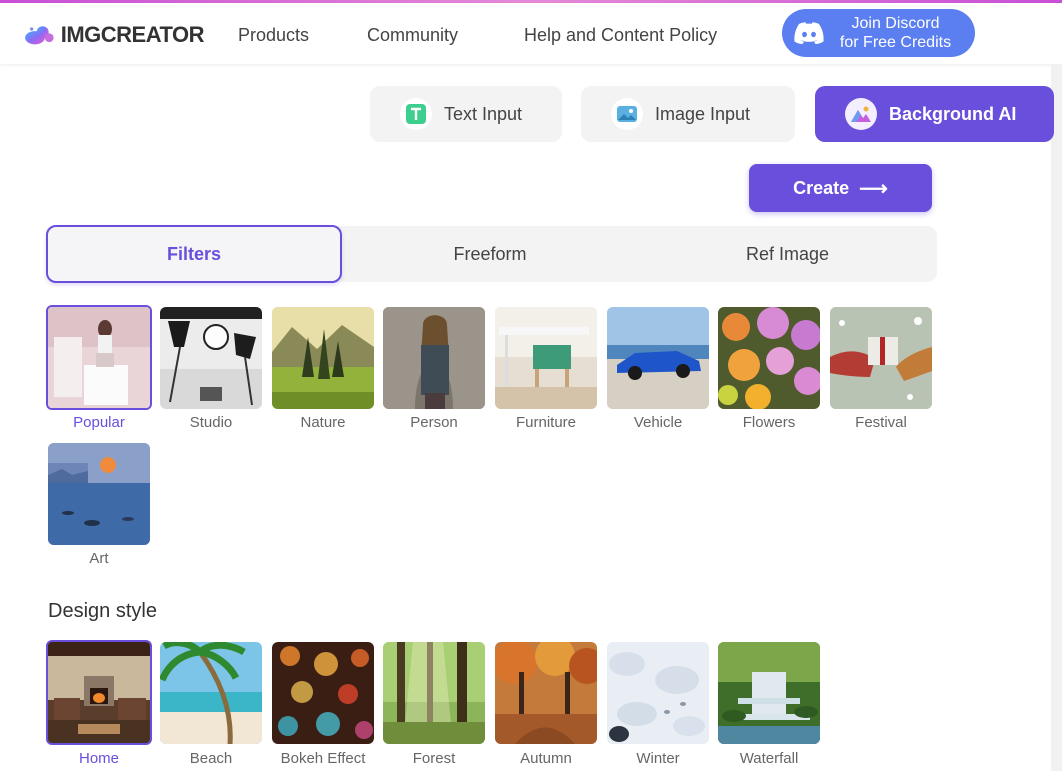 The image size is (1062, 771). What do you see at coordinates (627, 114) in the screenshot?
I see `image-input-icon` at bounding box center [627, 114].